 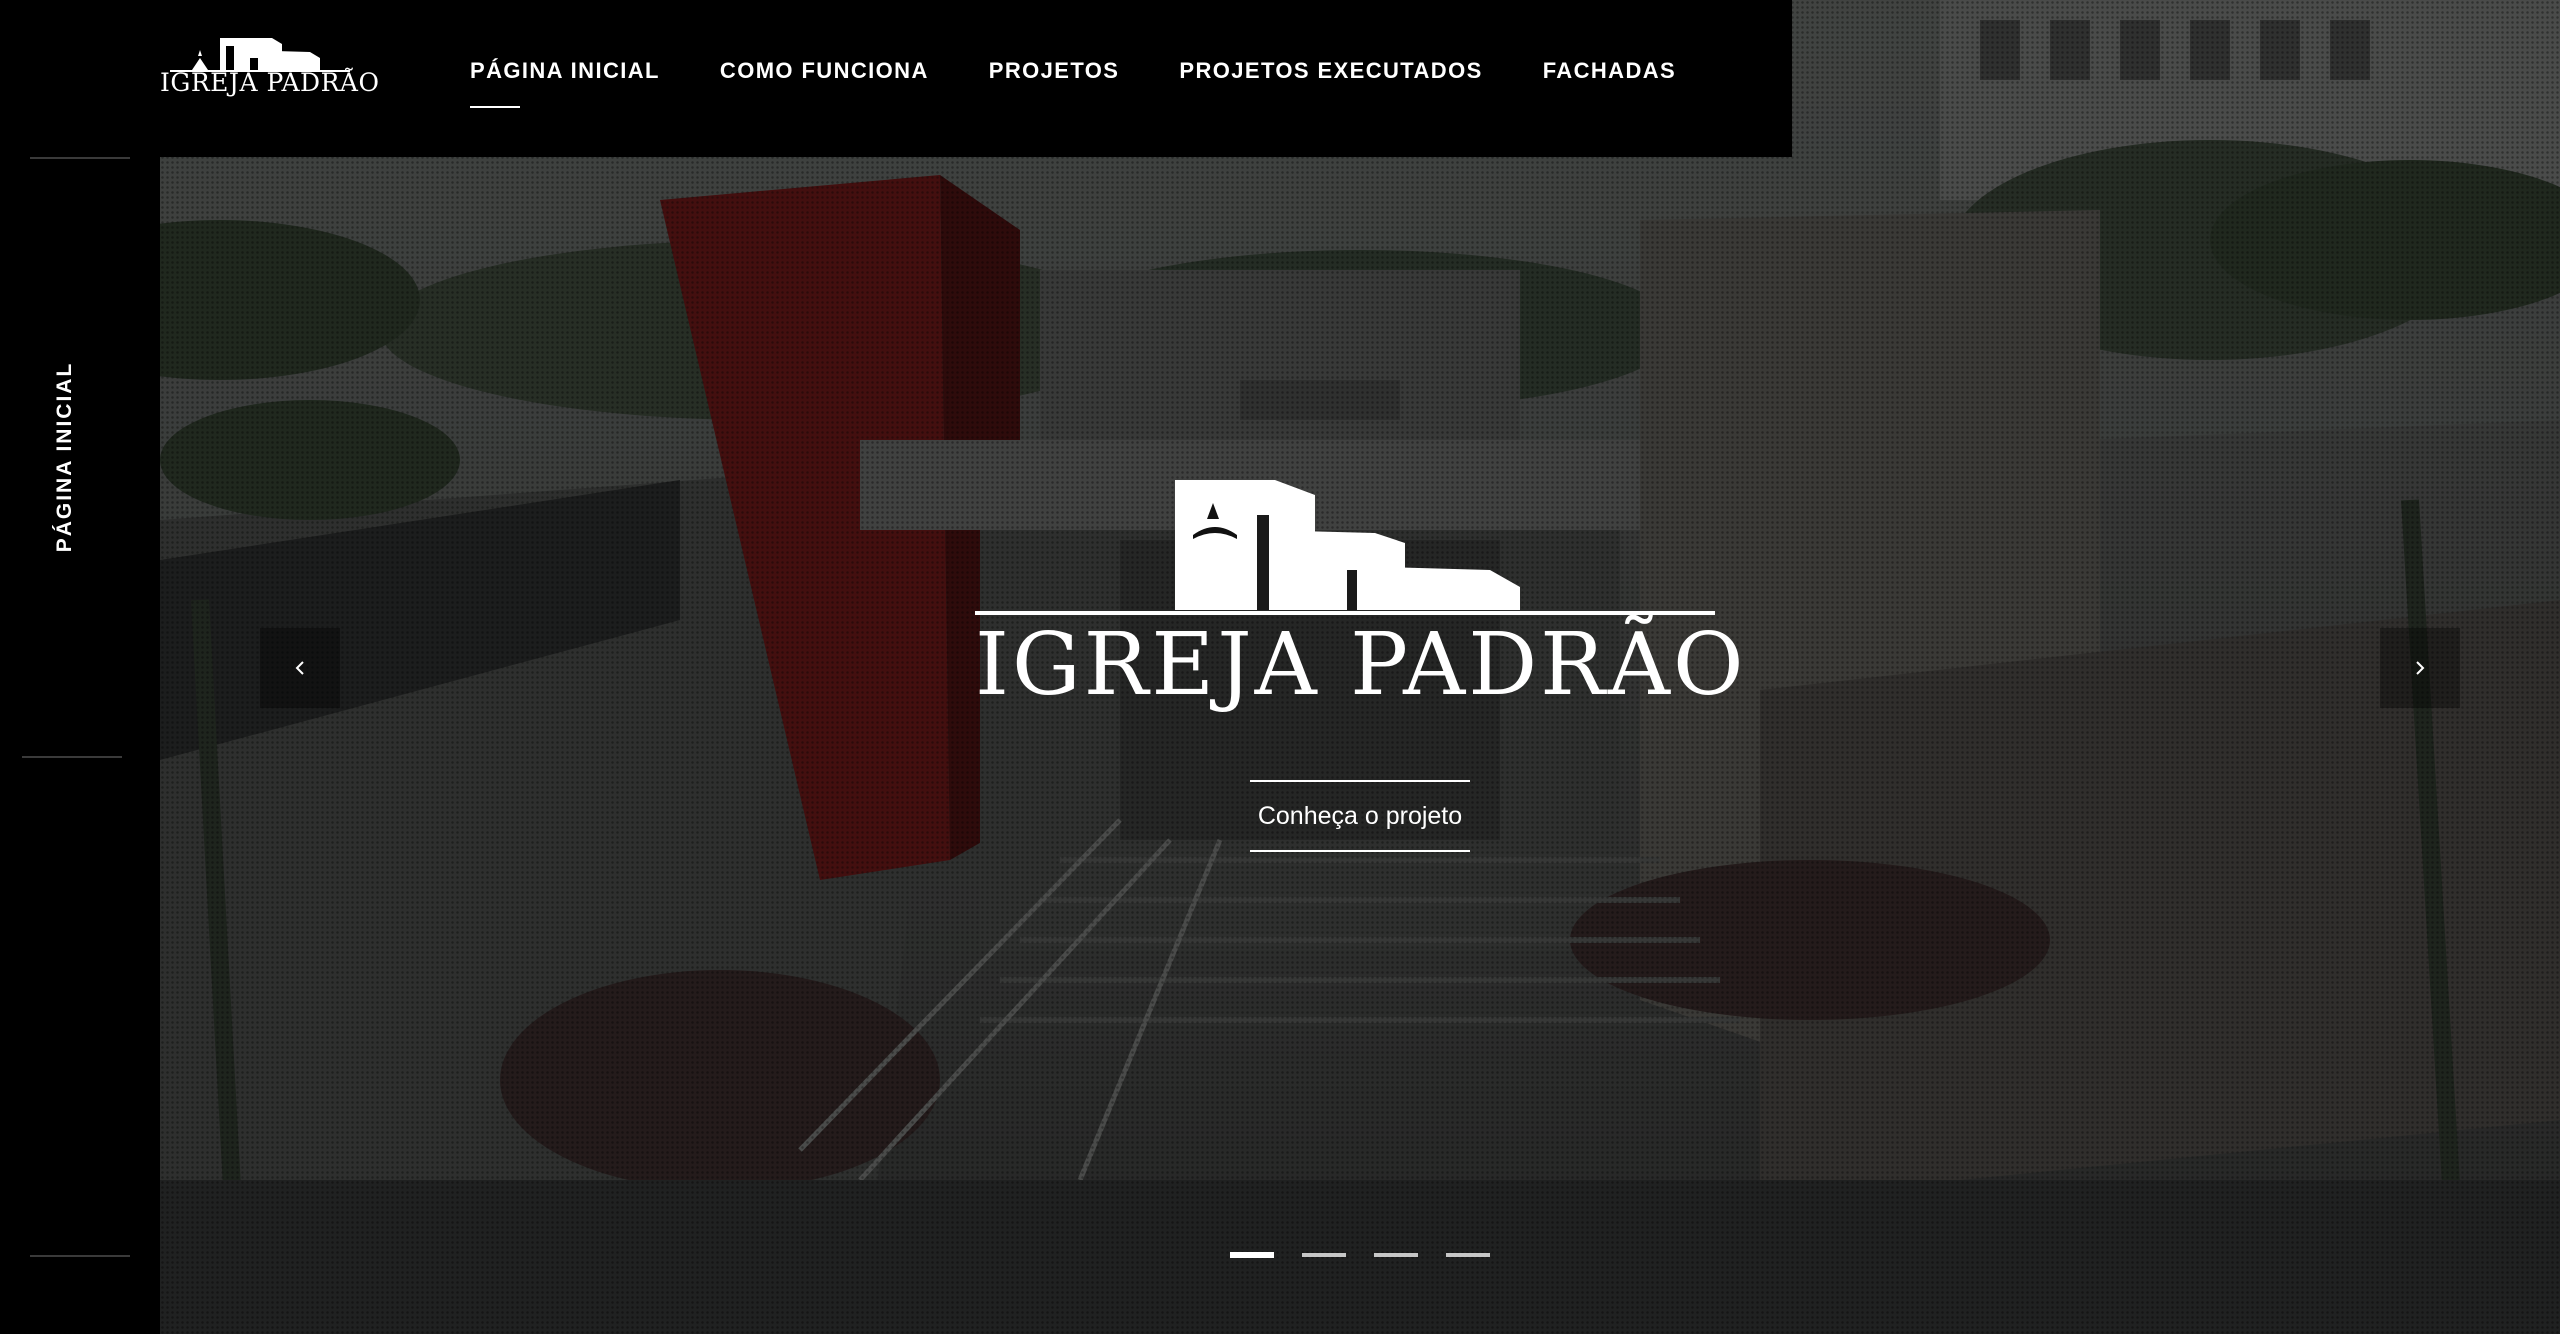 What do you see at coordinates (1360, 781) in the screenshot?
I see `cta-top-line` at bounding box center [1360, 781].